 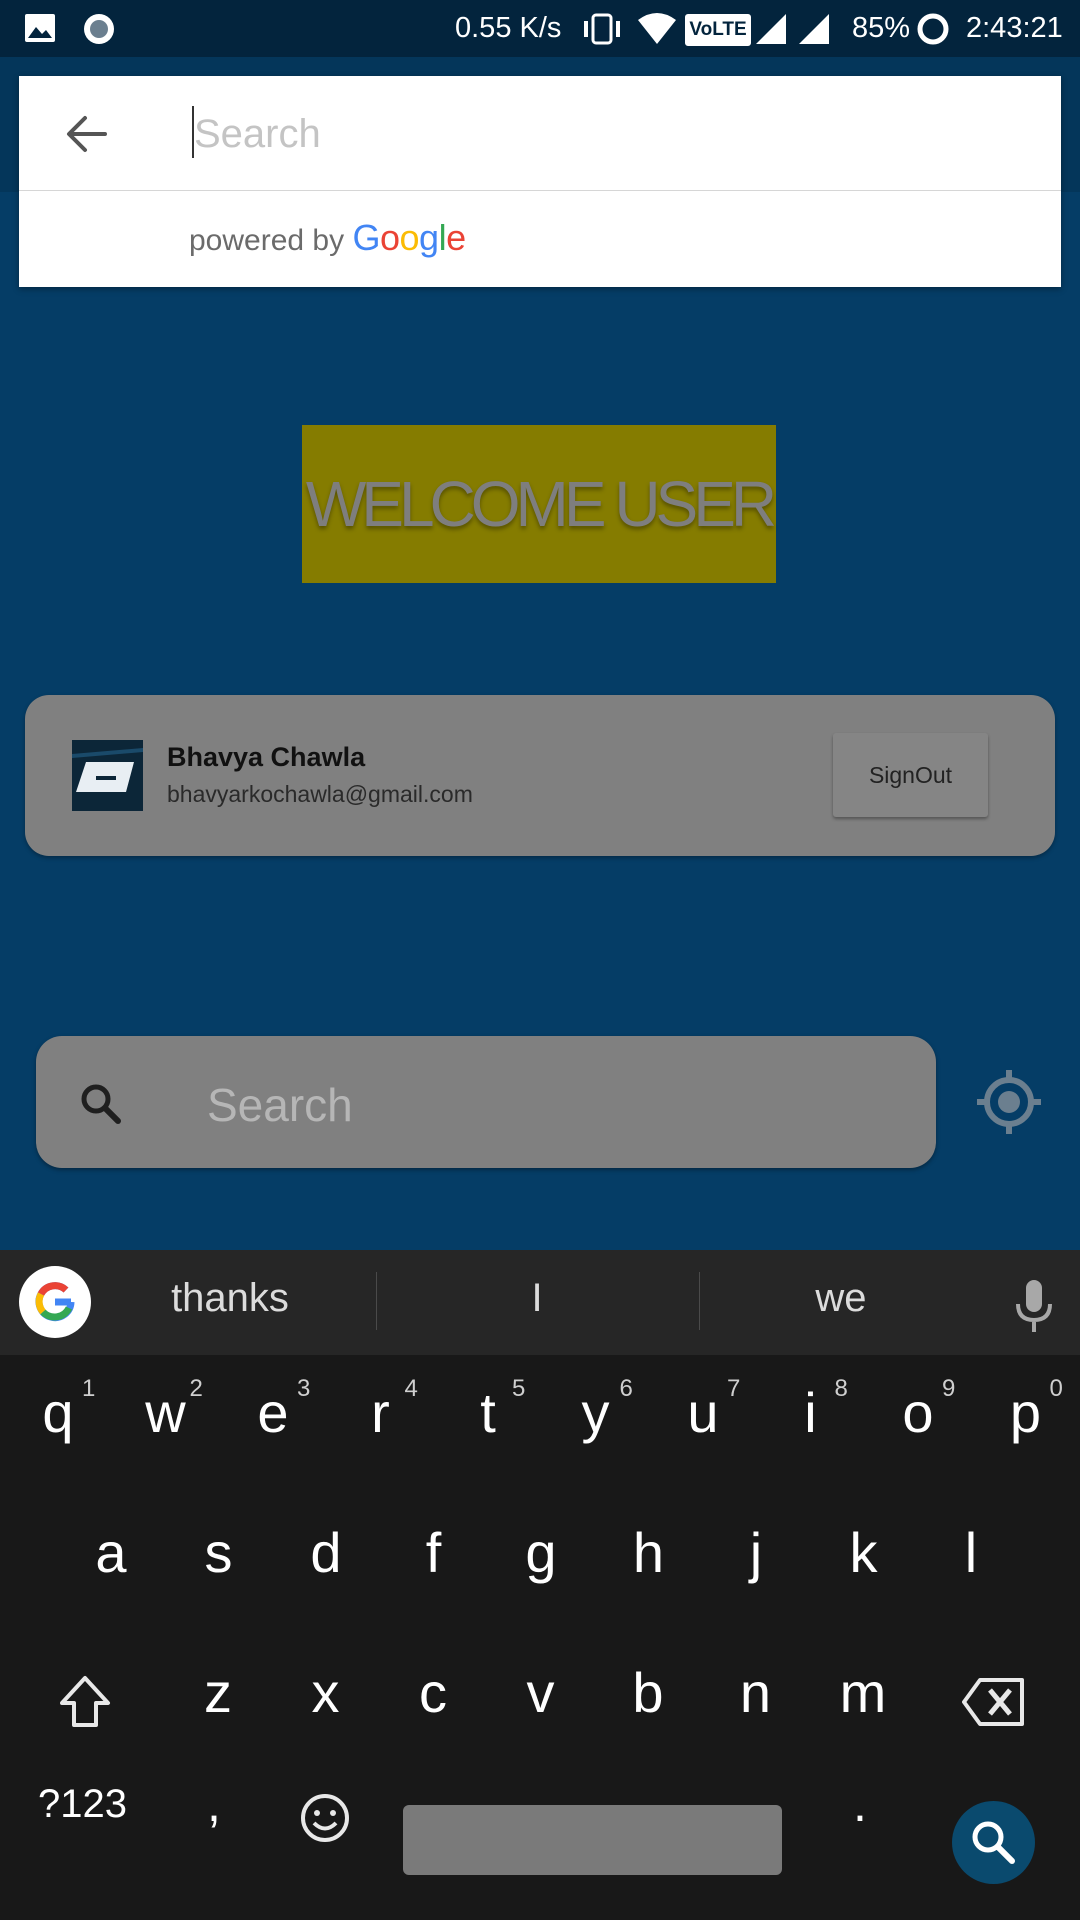 I want to click on backspace-icon, so click(x=994, y=1702).